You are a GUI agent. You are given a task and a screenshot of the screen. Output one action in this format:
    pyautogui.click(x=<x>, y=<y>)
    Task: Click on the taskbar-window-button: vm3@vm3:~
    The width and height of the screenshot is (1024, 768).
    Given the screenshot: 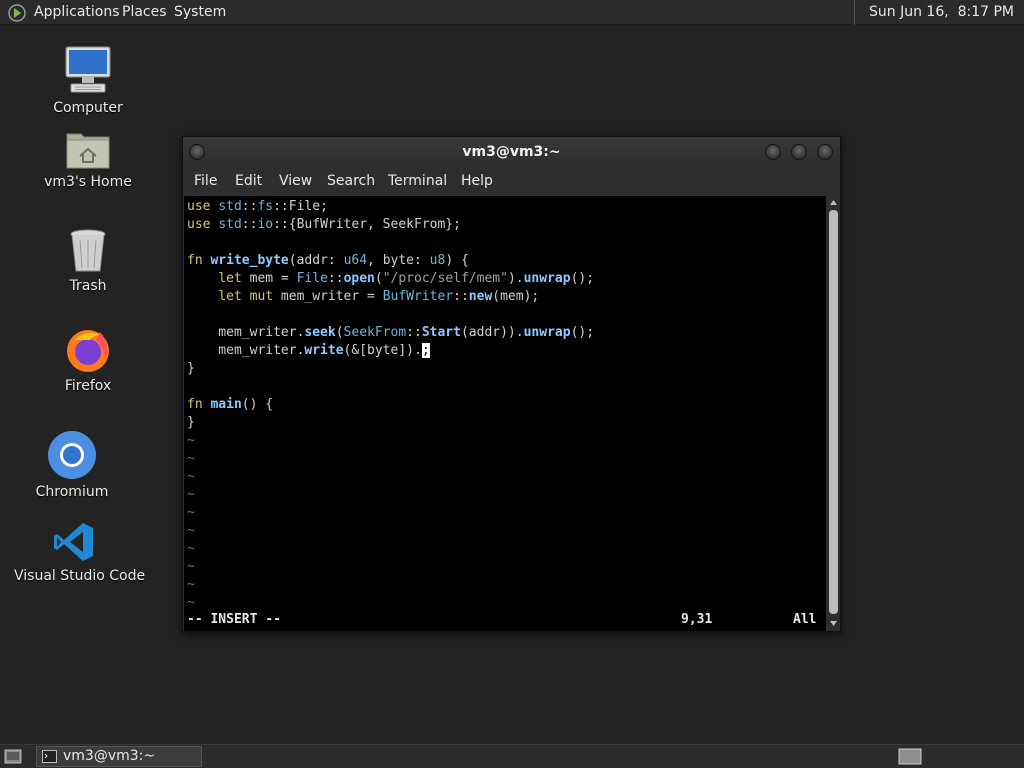 What is the action you would take?
    pyautogui.click(x=119, y=756)
    